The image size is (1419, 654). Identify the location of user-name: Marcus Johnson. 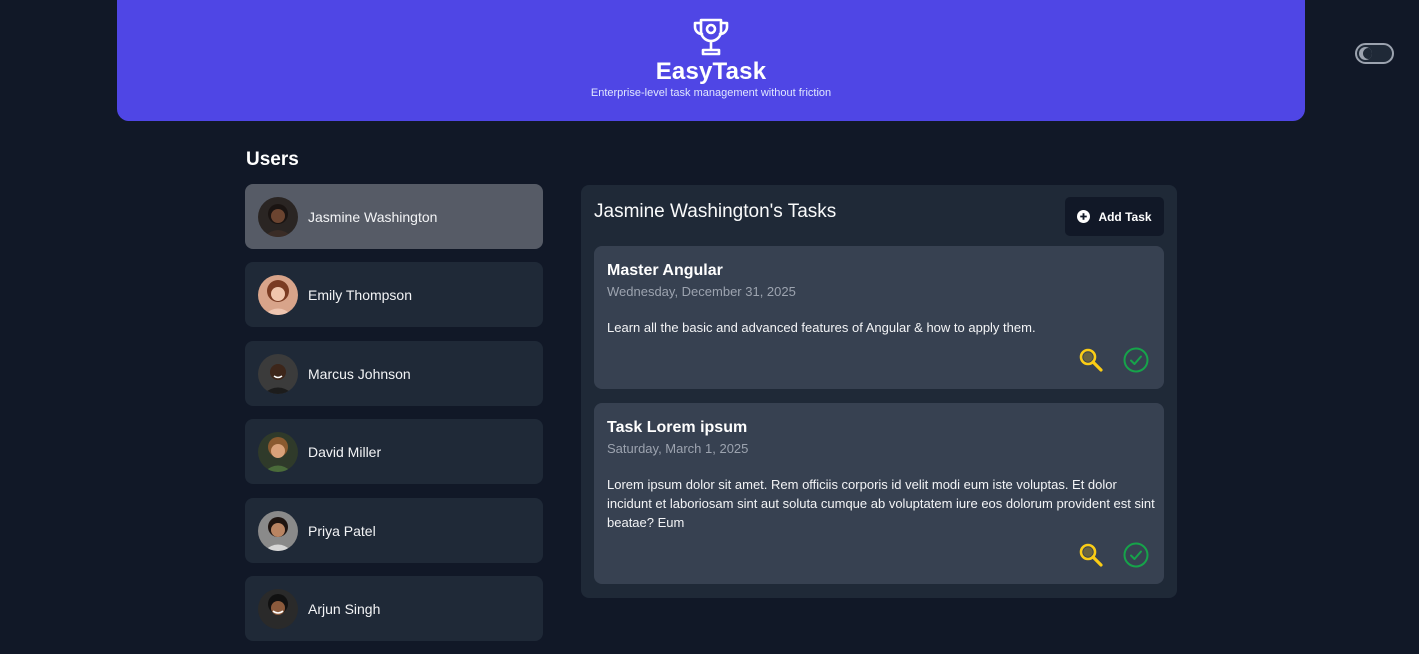
(359, 373).